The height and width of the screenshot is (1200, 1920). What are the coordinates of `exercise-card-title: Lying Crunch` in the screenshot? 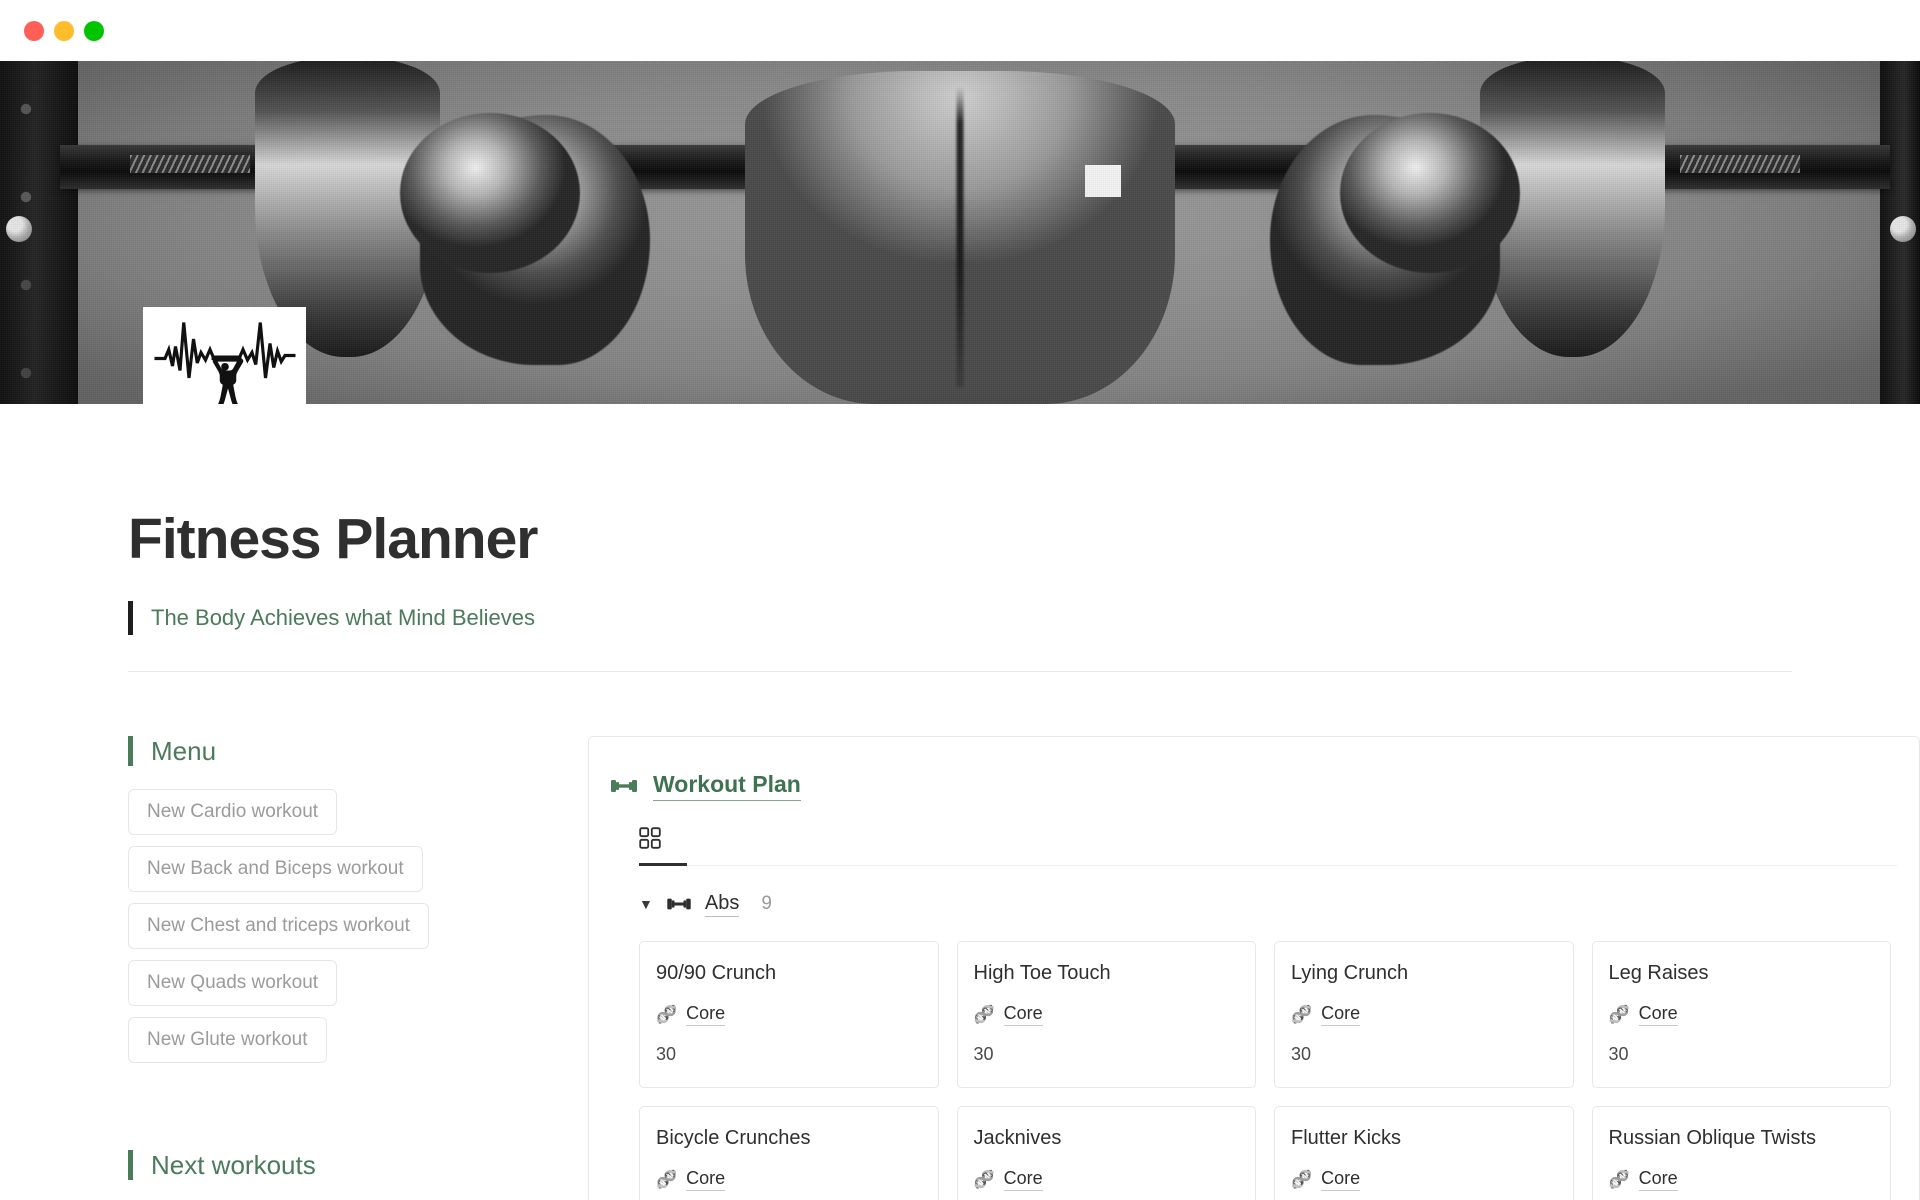 It's located at (1350, 972).